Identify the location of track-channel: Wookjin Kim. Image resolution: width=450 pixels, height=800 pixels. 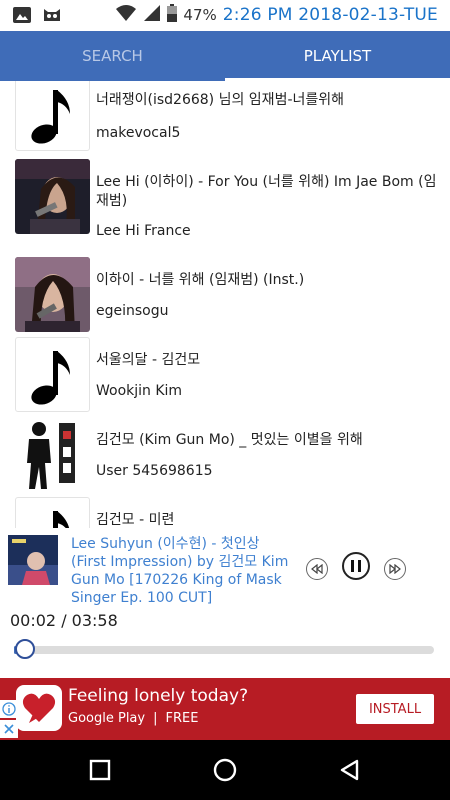
(139, 391).